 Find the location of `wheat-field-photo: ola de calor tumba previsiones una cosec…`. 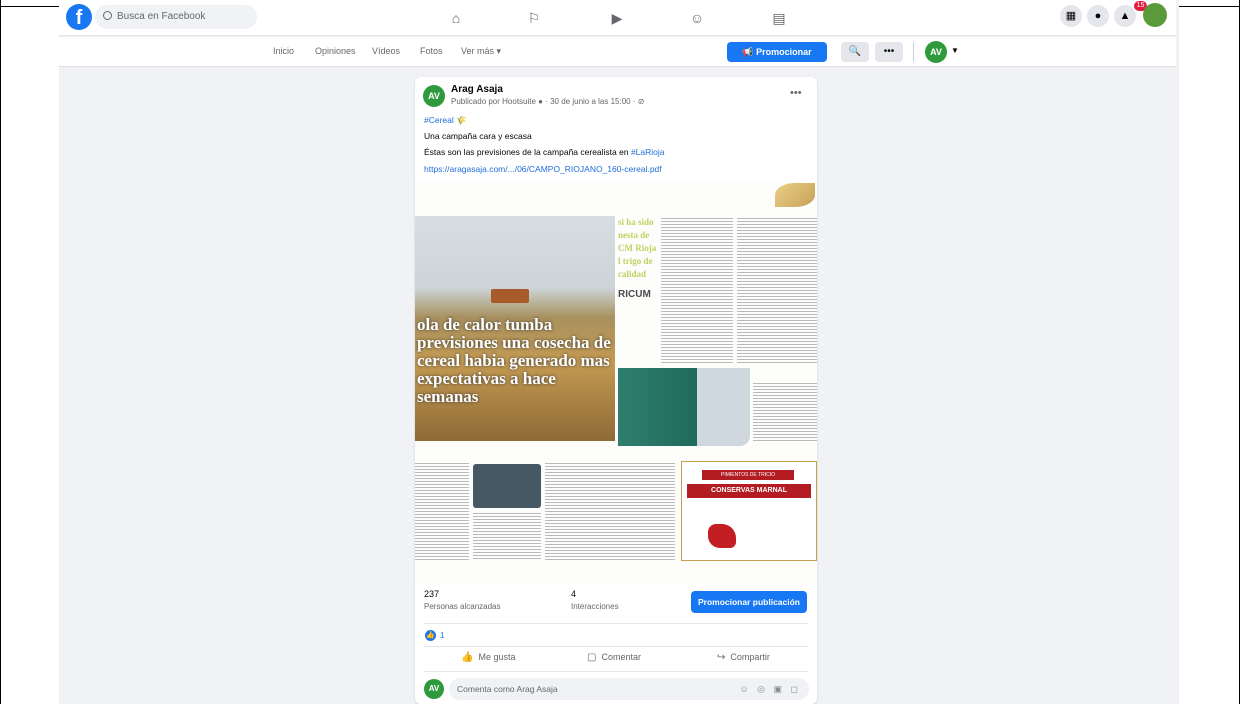

wheat-field-photo: ola de calor tumba previsiones una cosec… is located at coordinates (515, 328).